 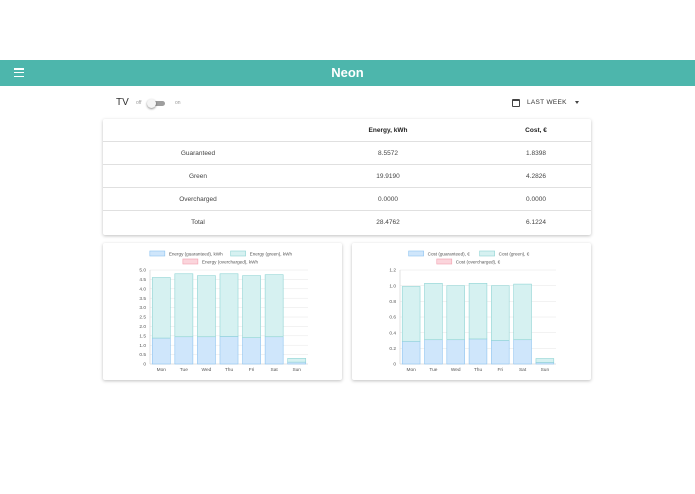 I want to click on header-cost: Cost, €, so click(x=536, y=130).